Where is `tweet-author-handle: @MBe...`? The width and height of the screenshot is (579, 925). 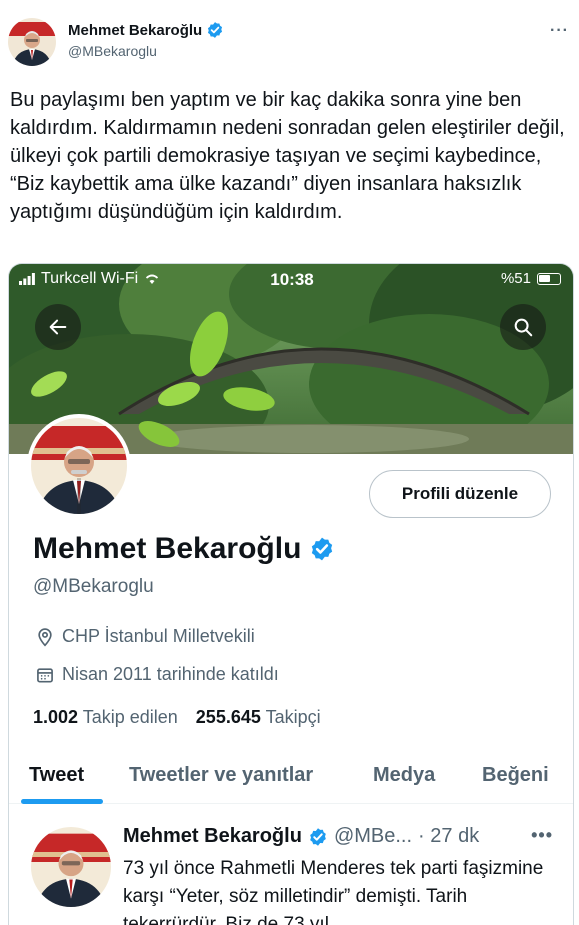
tweet-author-handle: @MBe... is located at coordinates (373, 836).